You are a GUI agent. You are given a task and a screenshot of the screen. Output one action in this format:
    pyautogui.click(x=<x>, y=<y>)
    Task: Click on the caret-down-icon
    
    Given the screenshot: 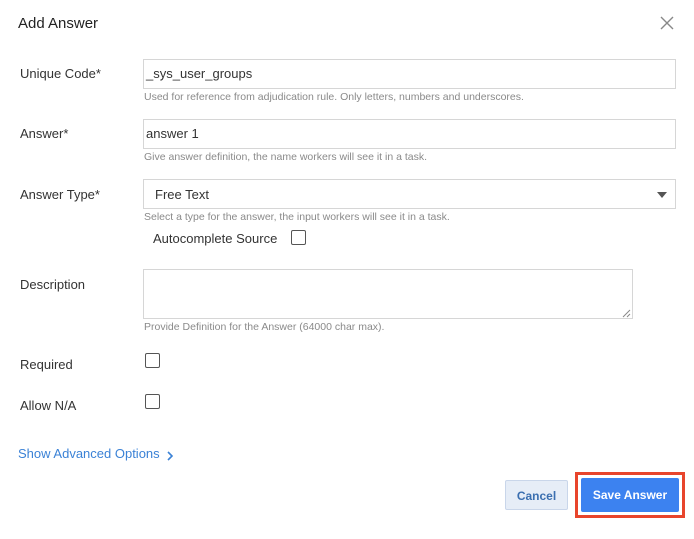 What is the action you would take?
    pyautogui.click(x=662, y=195)
    